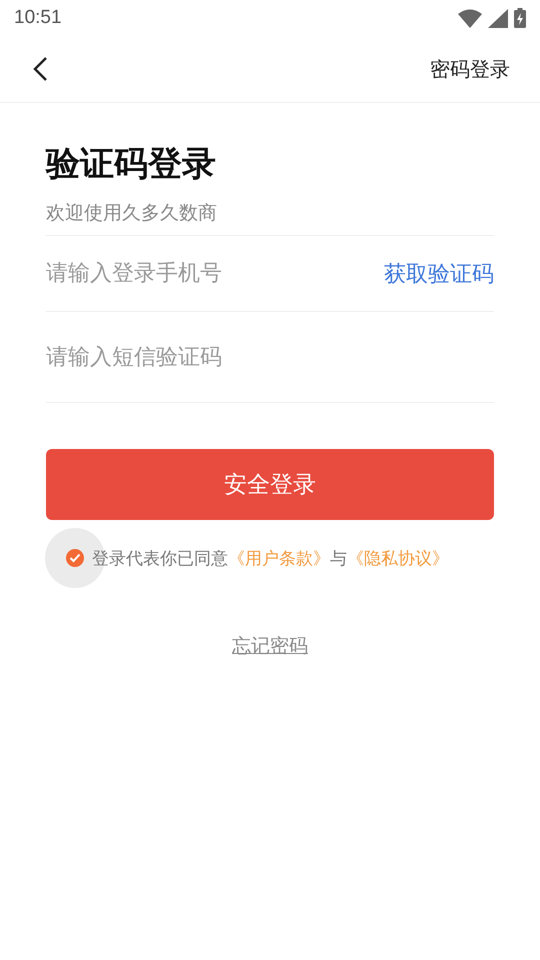 The height and width of the screenshot is (960, 540). I want to click on welcome-text: 欢迎使用久多久数商, so click(270, 217).